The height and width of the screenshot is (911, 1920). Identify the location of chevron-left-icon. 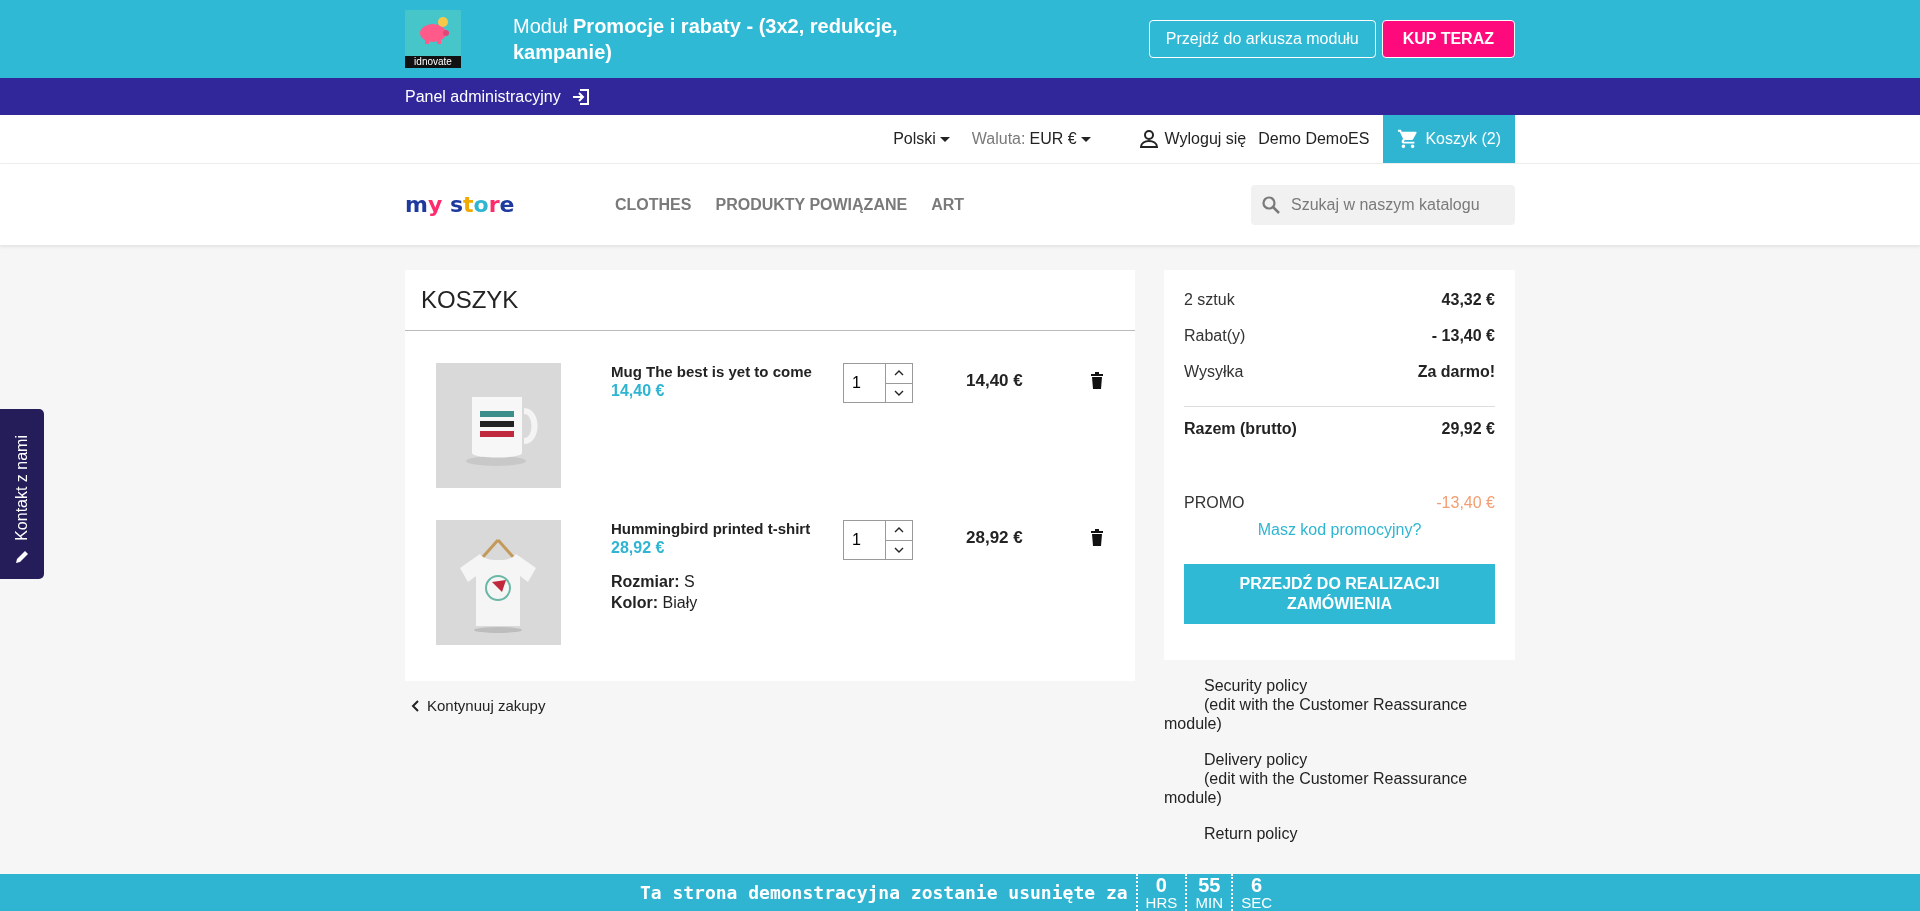
(415, 705).